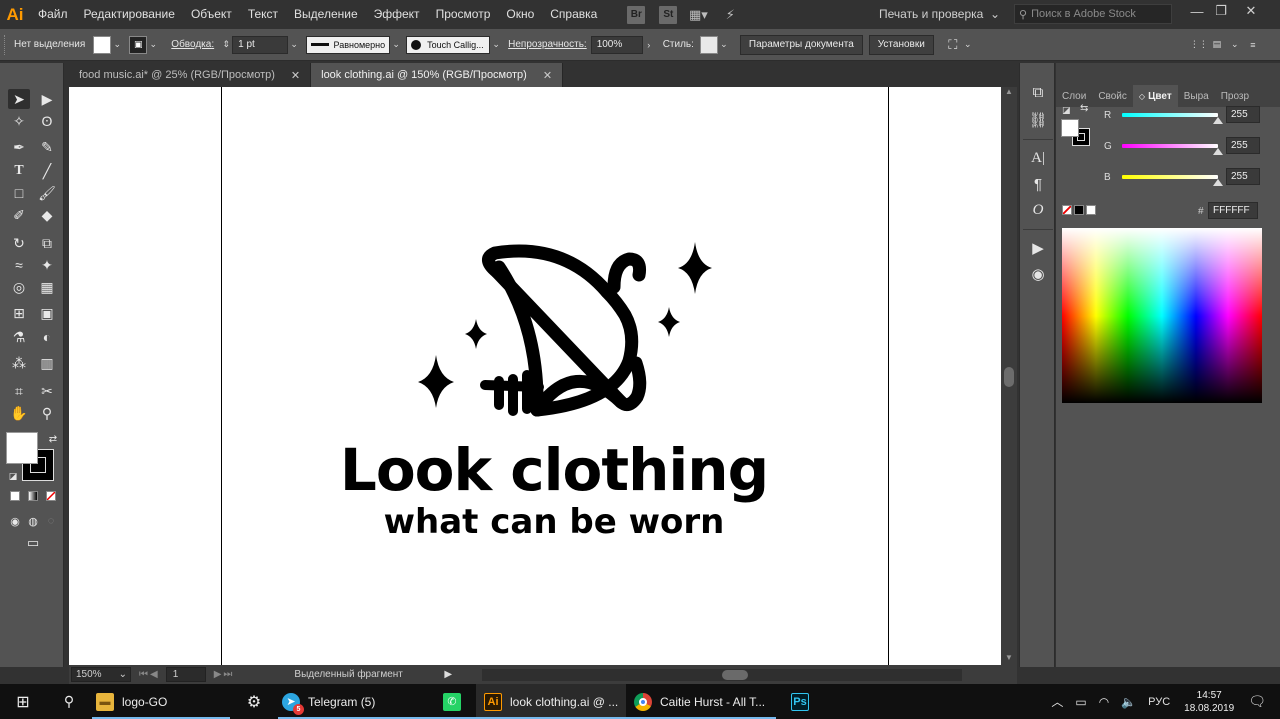 This screenshot has width=1280, height=719. I want to click on zoom-select: 150% ⌄, so click(101, 674).